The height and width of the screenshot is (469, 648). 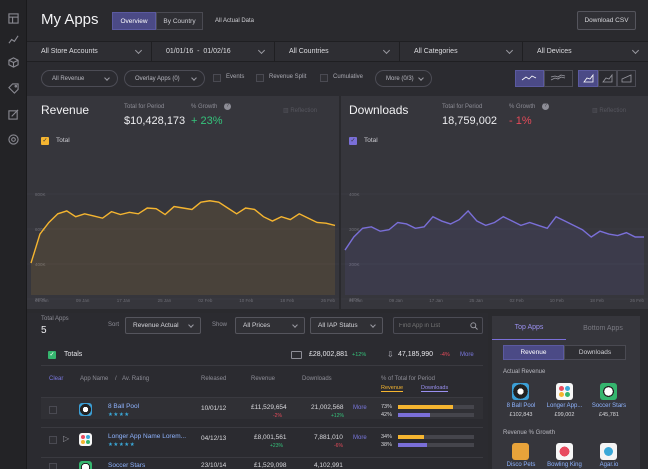 I want to click on totals-checkbox: ✓, so click(x=52, y=355).